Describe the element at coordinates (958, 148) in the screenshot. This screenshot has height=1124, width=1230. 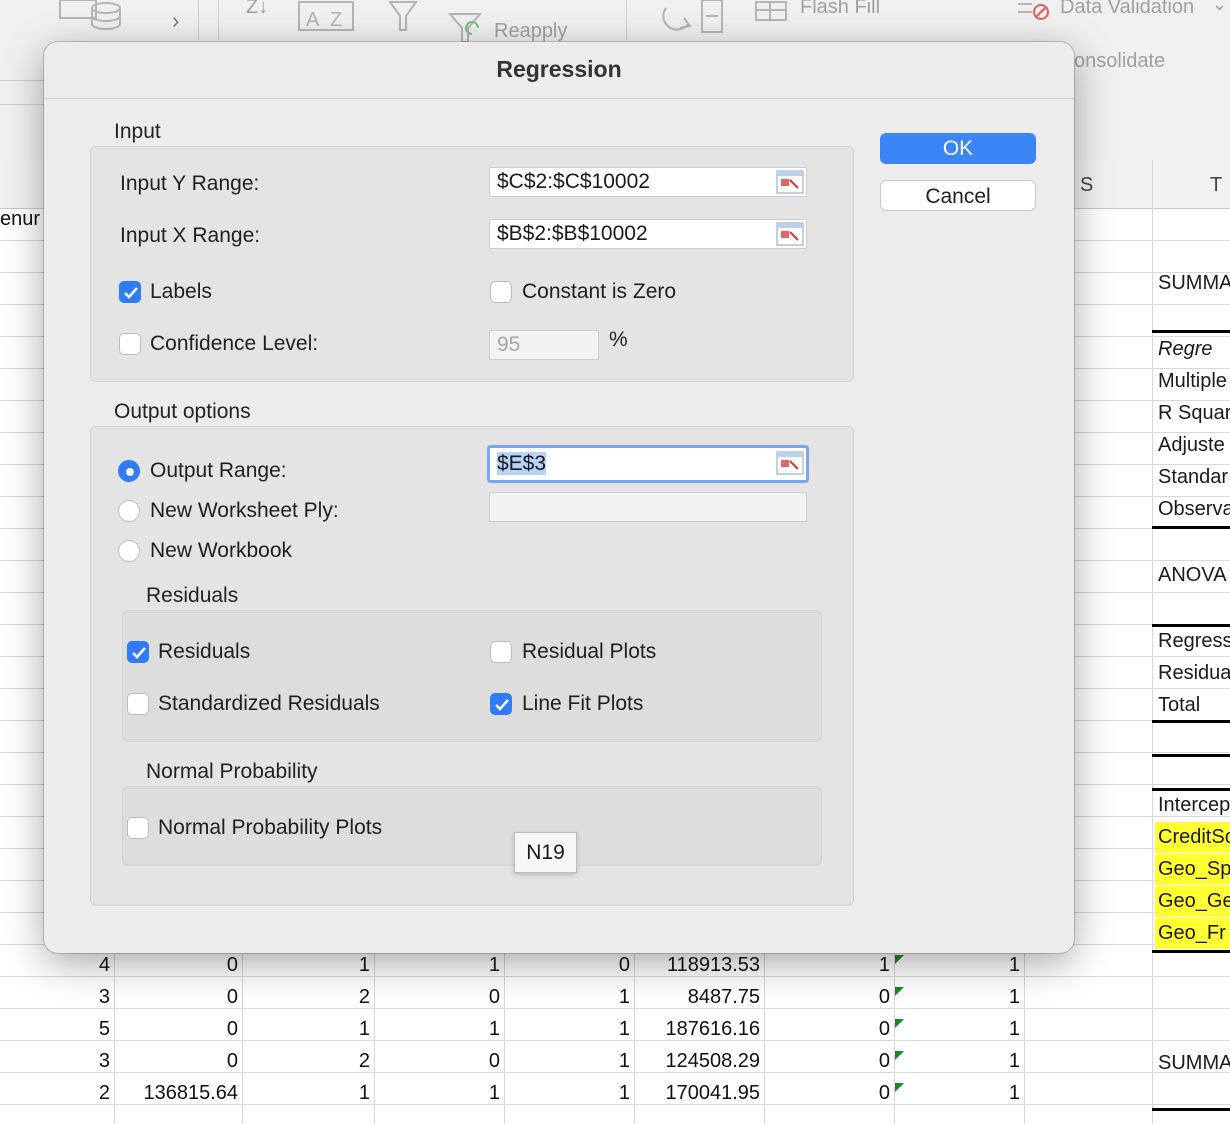
I see `ok-button: OK` at that location.